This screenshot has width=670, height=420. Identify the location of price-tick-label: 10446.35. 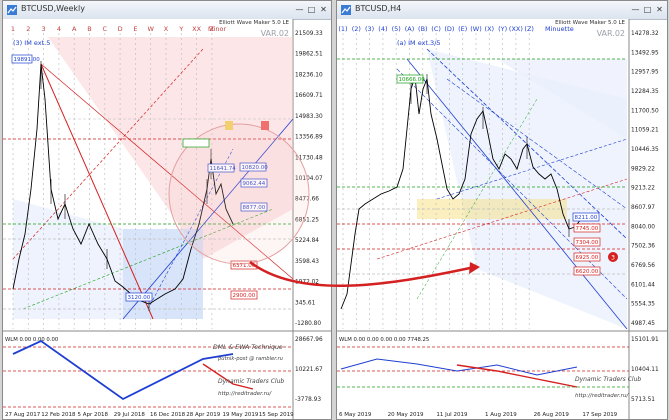
(645, 150).